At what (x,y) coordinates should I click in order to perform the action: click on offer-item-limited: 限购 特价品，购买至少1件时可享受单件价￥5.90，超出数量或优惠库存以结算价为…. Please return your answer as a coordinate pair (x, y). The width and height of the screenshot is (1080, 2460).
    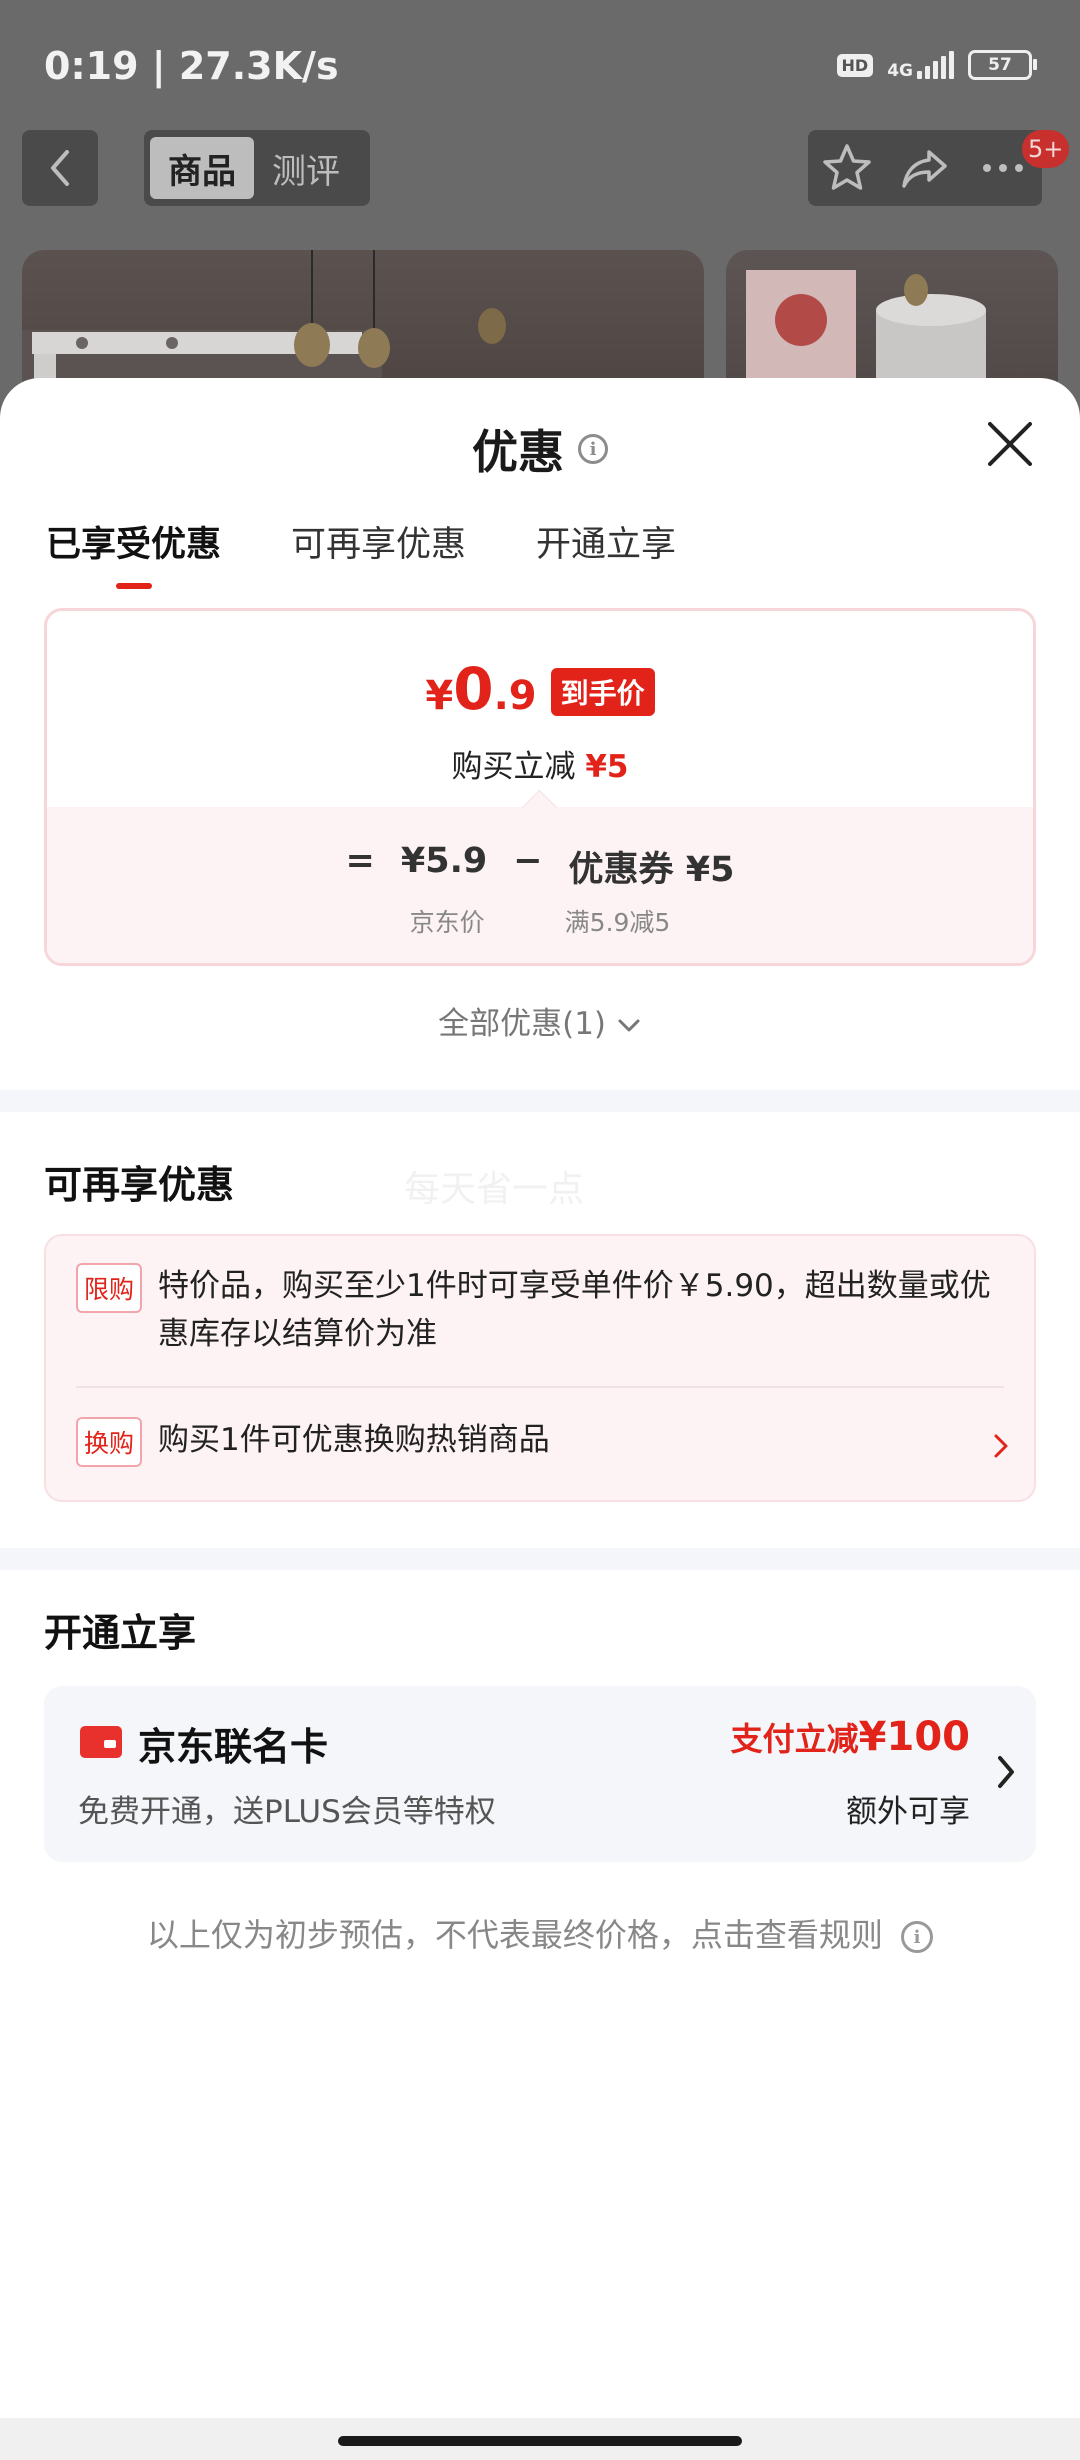
    Looking at the image, I should click on (543, 1310).